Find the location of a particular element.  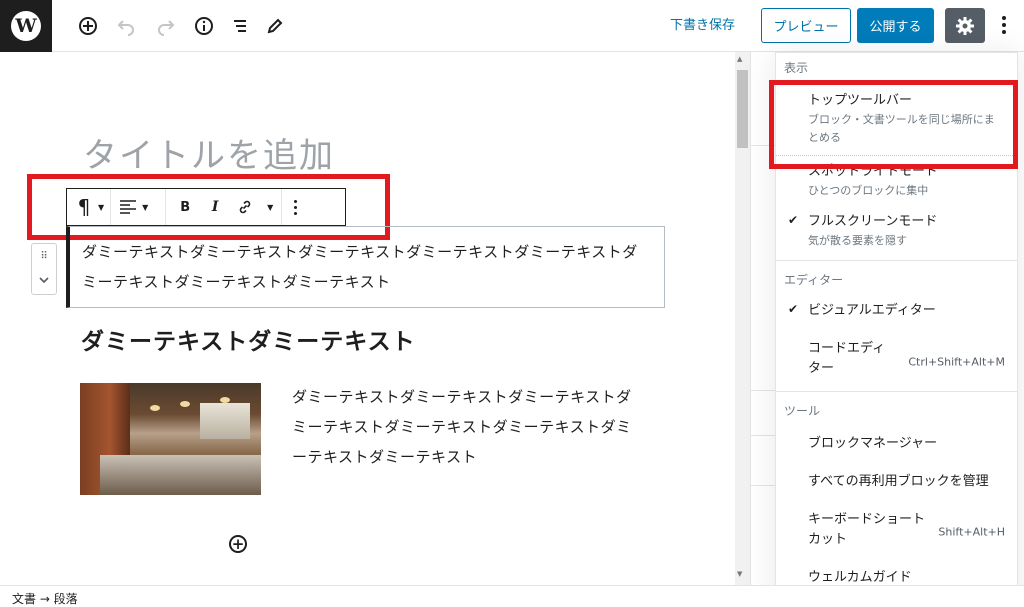

menu-item-shortcut: Ctrl+Shift+Alt+M is located at coordinates (956, 362).